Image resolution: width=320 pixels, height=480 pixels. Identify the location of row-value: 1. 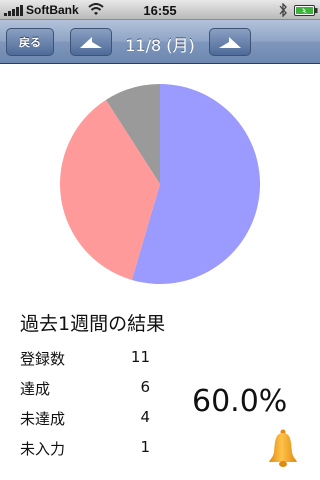
(145, 447).